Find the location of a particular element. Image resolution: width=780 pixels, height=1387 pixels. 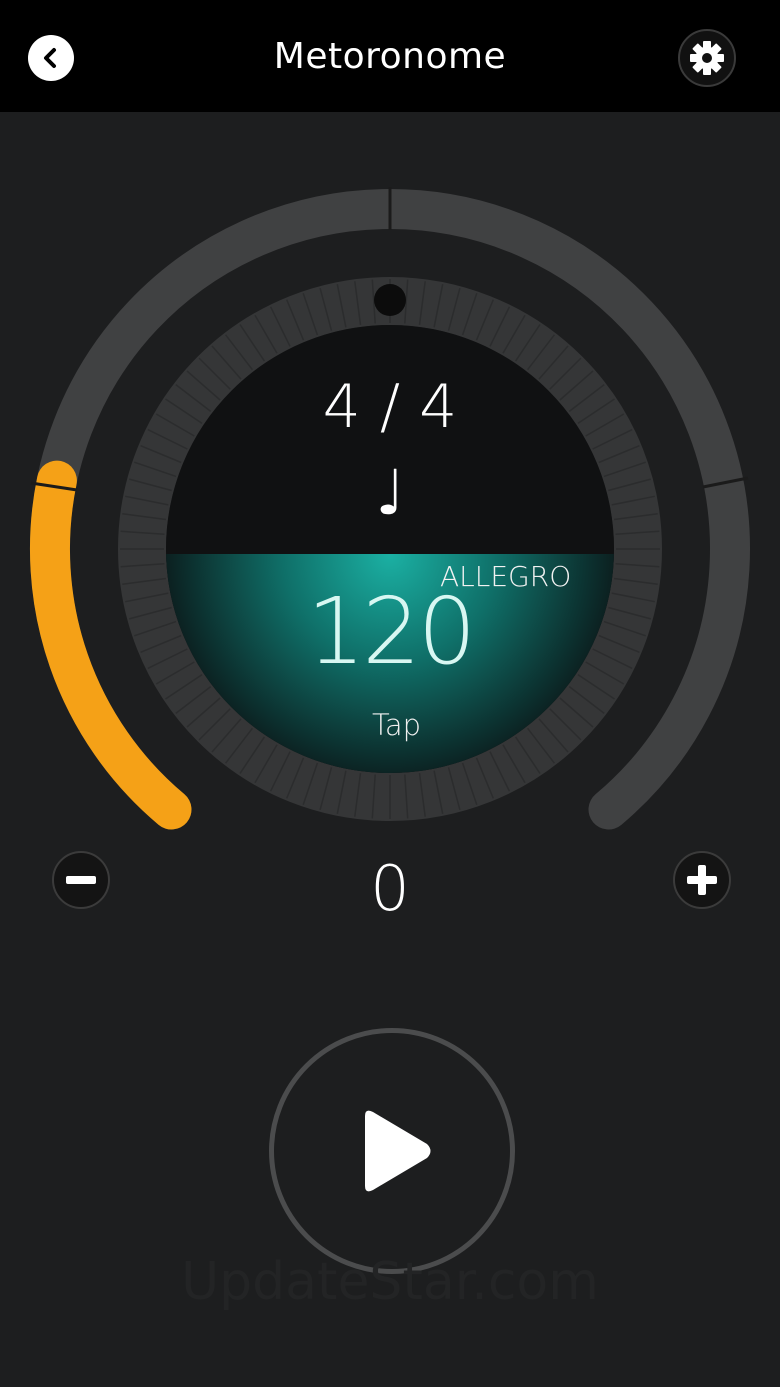

beat-counter: 0 is located at coordinates (390, 888).